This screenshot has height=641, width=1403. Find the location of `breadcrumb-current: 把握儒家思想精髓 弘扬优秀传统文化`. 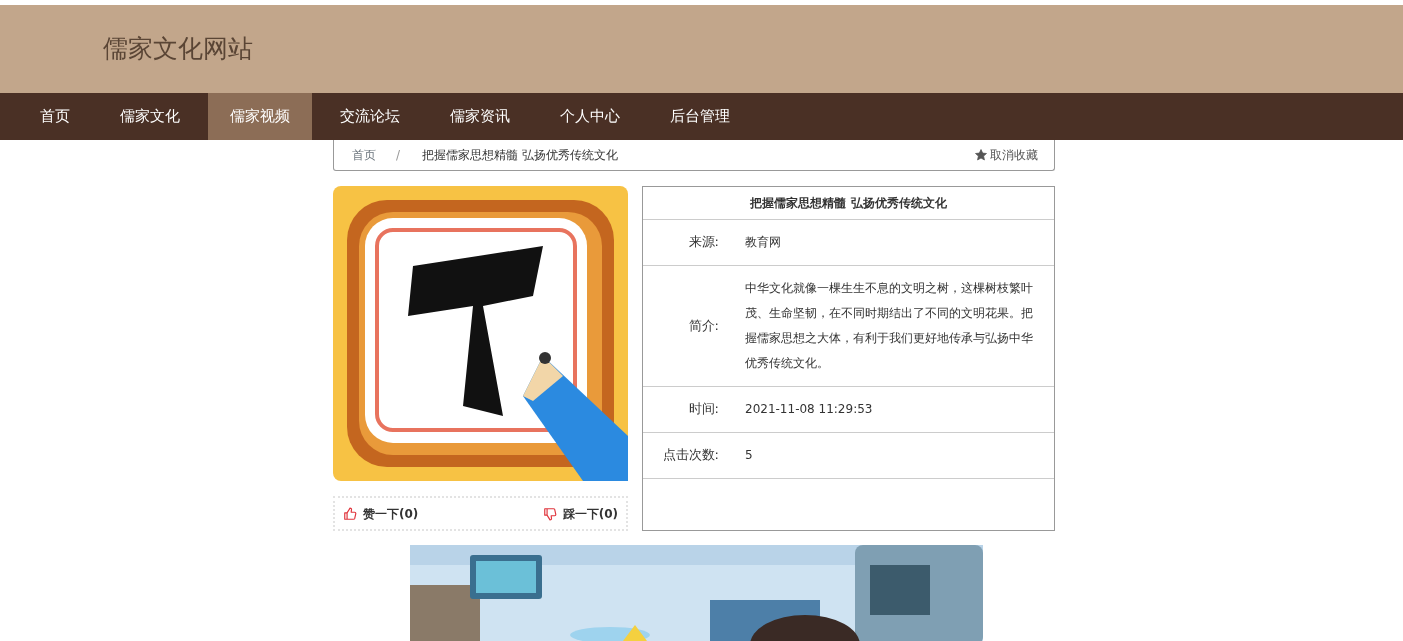

breadcrumb-current: 把握儒家思想精髓 弘扬优秀传统文化 is located at coordinates (520, 155).